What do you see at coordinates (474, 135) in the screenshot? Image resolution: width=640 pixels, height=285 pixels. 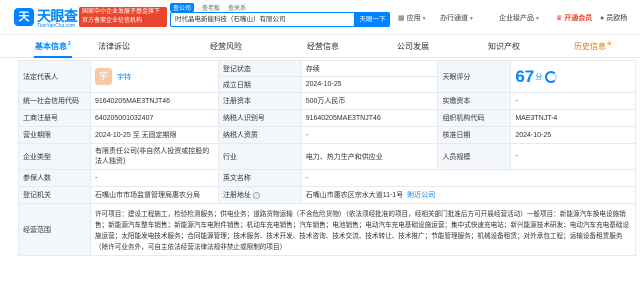 I see `approval-date-label: 核准日期` at bounding box center [474, 135].